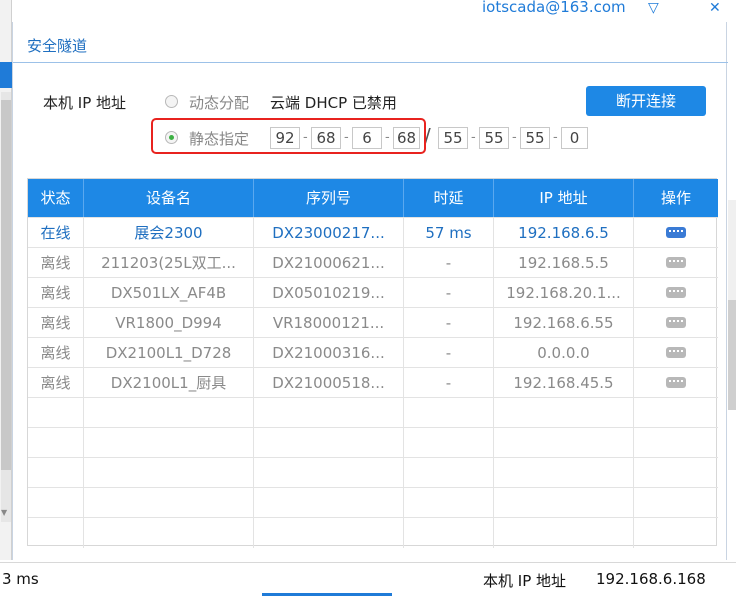 The height and width of the screenshot is (596, 736). I want to click on title-divider, so click(370, 62).